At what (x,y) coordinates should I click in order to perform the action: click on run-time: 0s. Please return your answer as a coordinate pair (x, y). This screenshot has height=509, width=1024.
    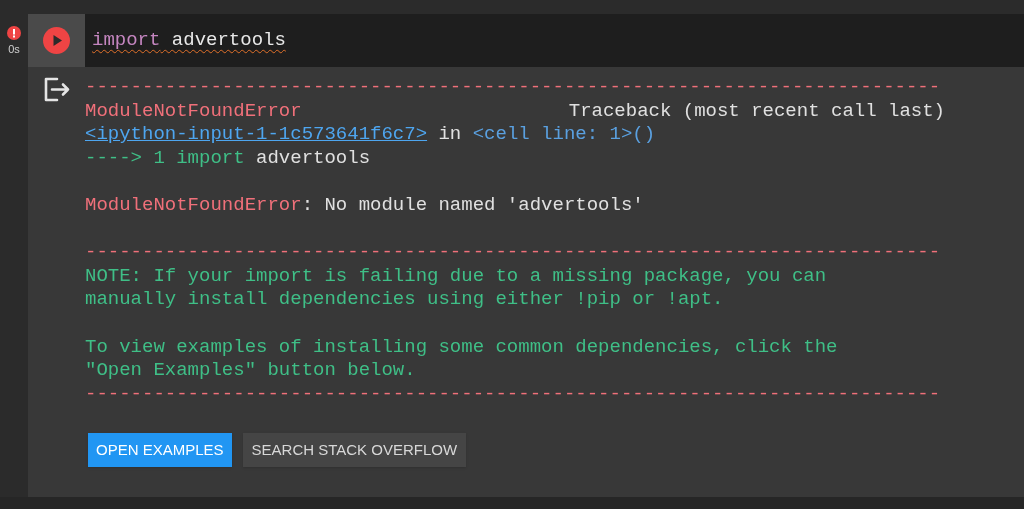
    Looking at the image, I should click on (14, 49).